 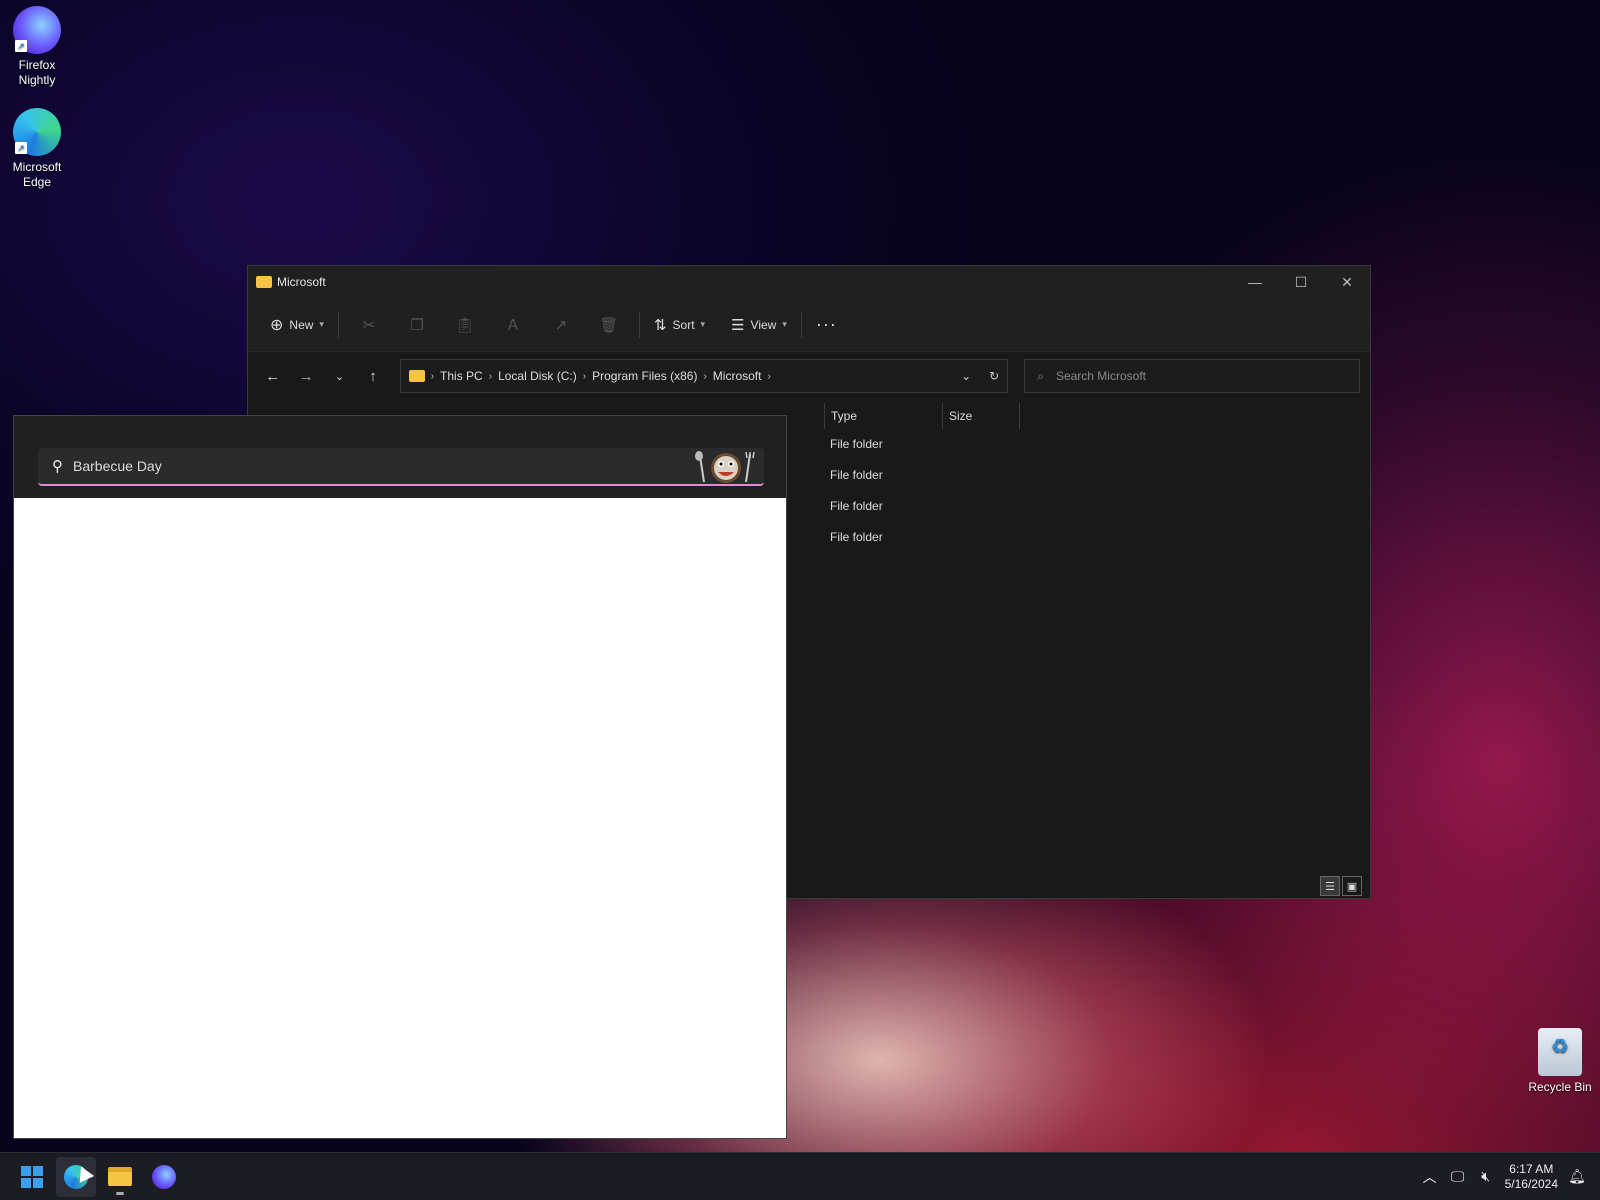 What do you see at coordinates (1040, 375) in the screenshot?
I see `search-icon: ⌕` at bounding box center [1040, 375].